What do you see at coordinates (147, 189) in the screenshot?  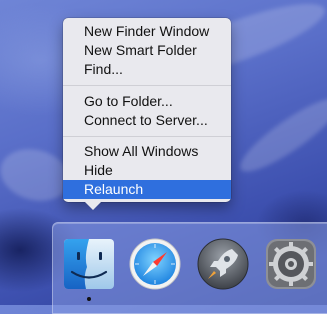 I see `menu-item-relaunch: Relaunch` at bounding box center [147, 189].